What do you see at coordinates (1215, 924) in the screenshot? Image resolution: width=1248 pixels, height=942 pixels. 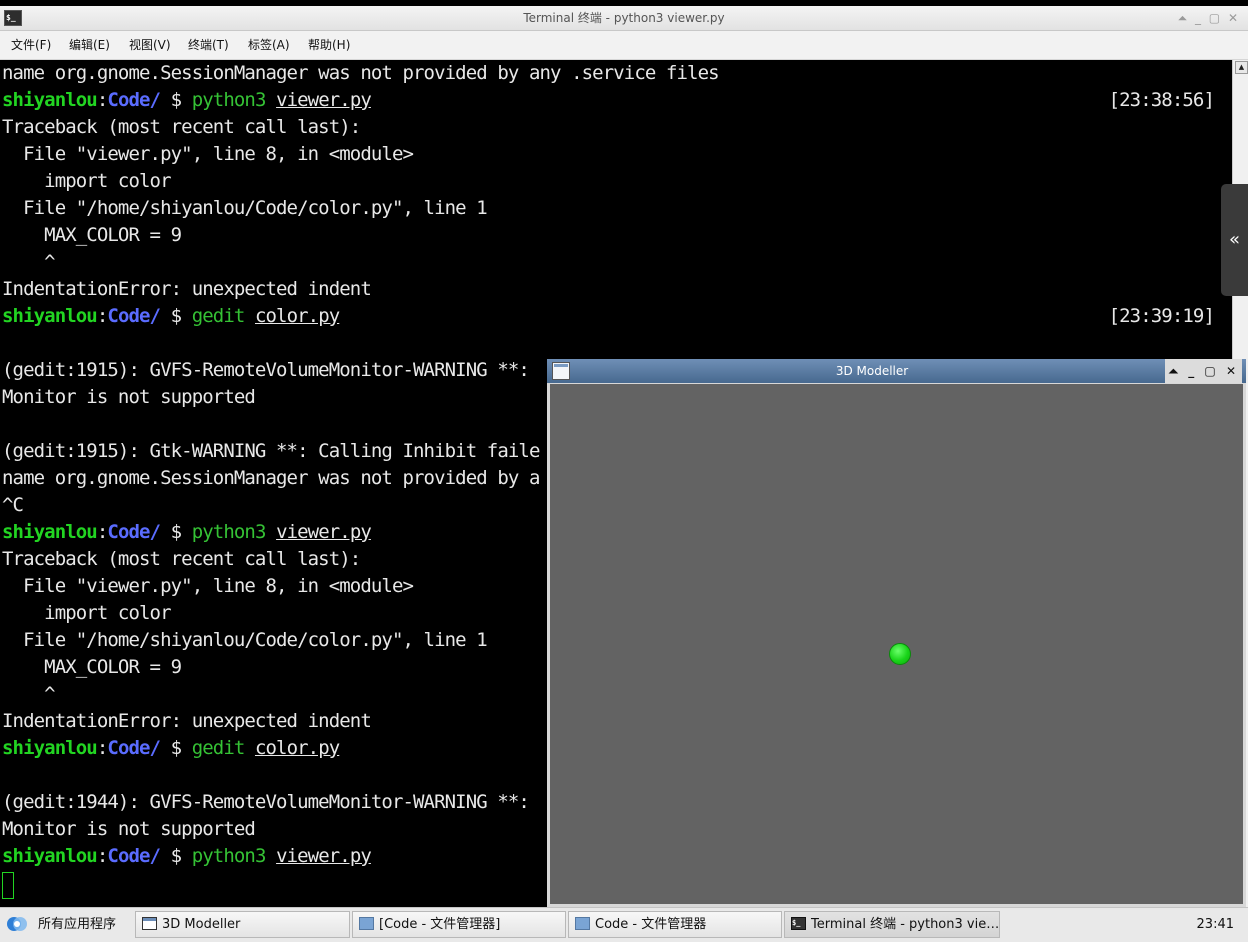 I see `taskbar-clock: 23:41` at bounding box center [1215, 924].